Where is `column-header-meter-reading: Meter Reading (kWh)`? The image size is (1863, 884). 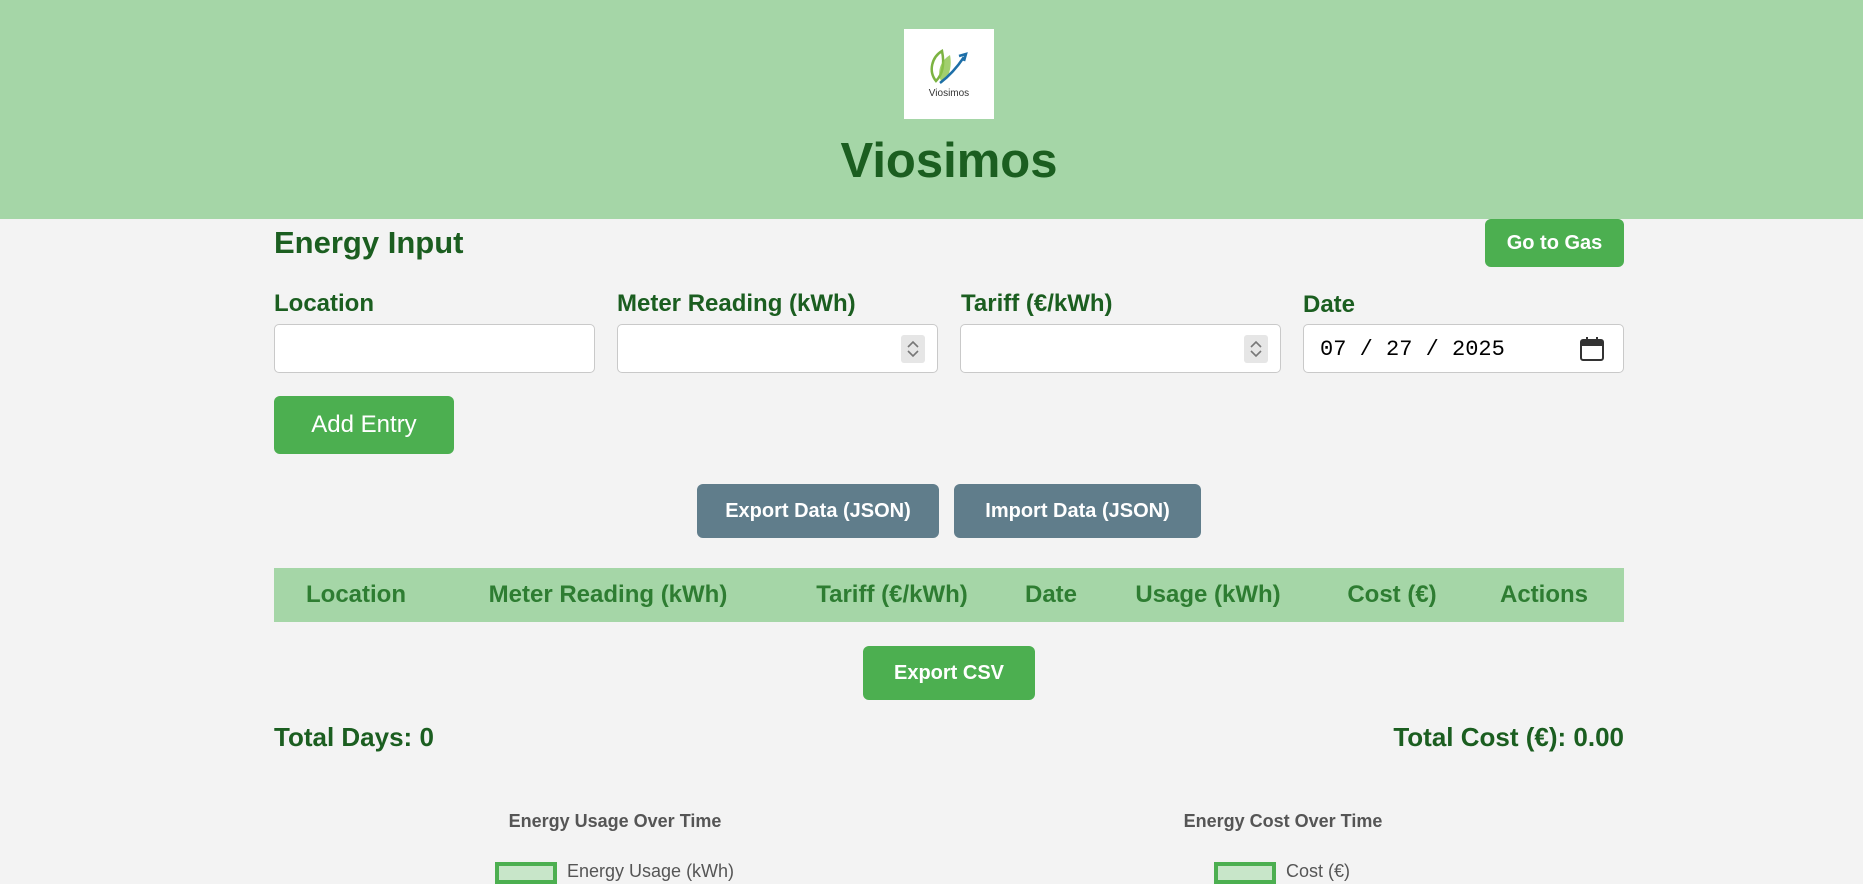 column-header-meter-reading: Meter Reading (kWh) is located at coordinates (608, 594).